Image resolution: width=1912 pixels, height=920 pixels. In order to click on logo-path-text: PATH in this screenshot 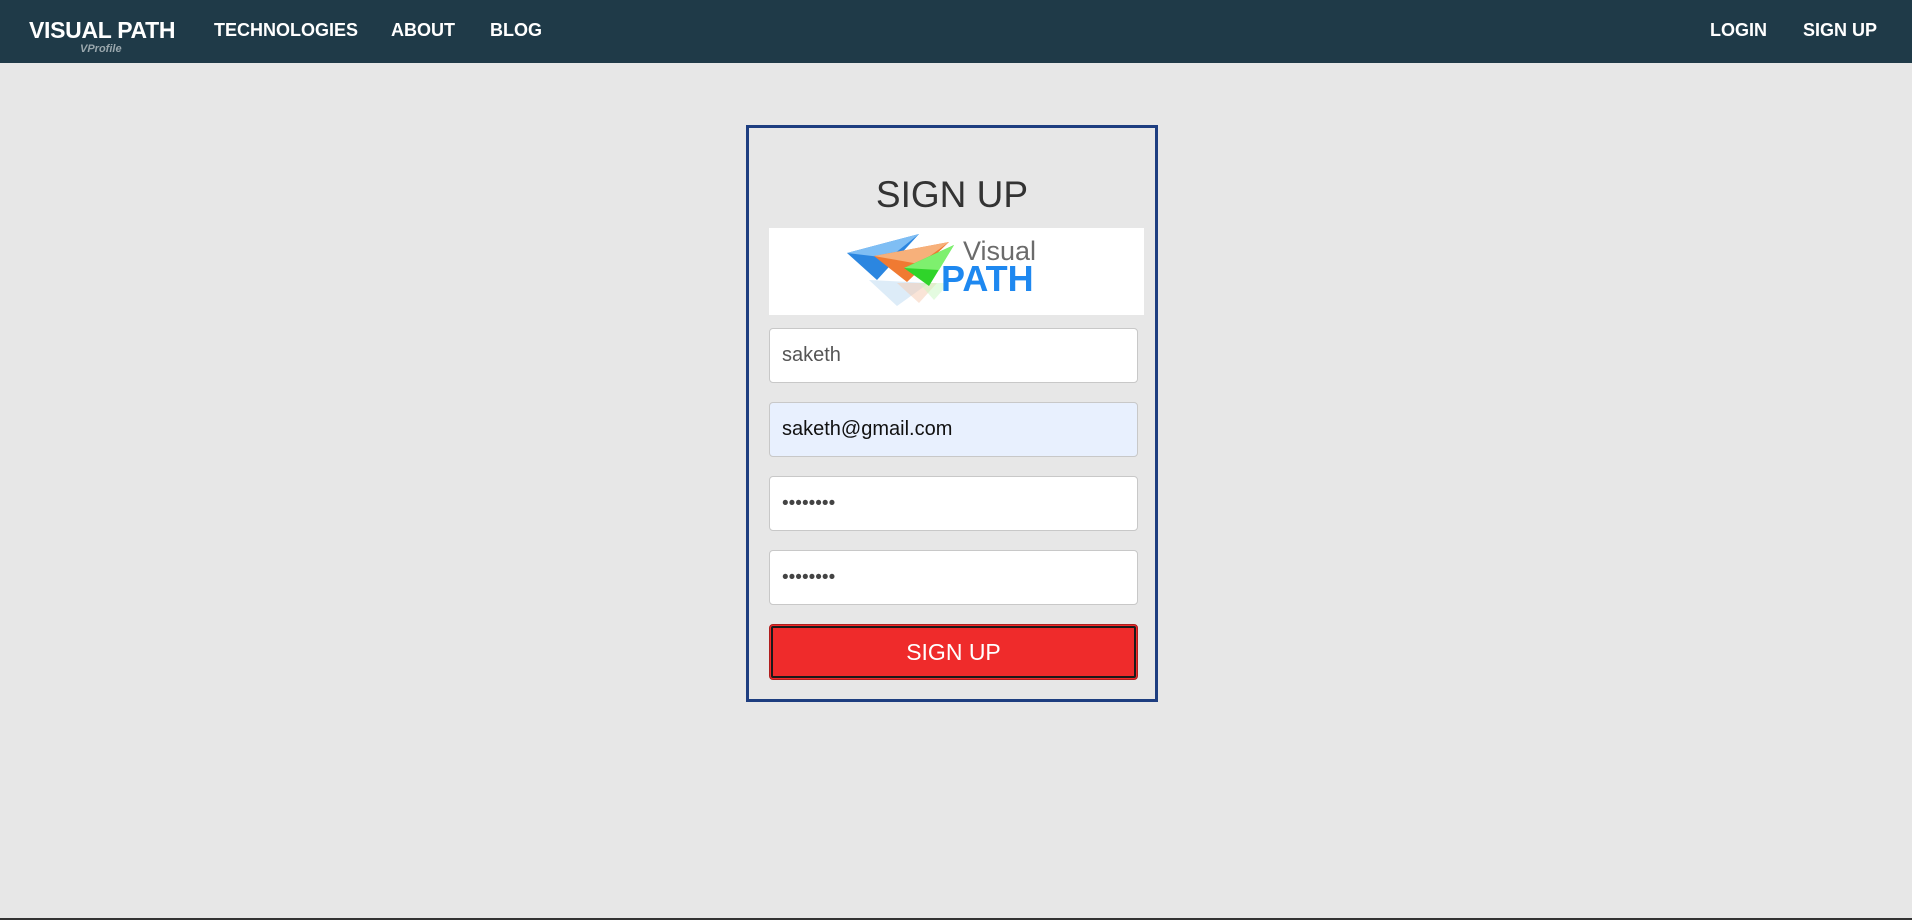, I will do `click(987, 278)`.